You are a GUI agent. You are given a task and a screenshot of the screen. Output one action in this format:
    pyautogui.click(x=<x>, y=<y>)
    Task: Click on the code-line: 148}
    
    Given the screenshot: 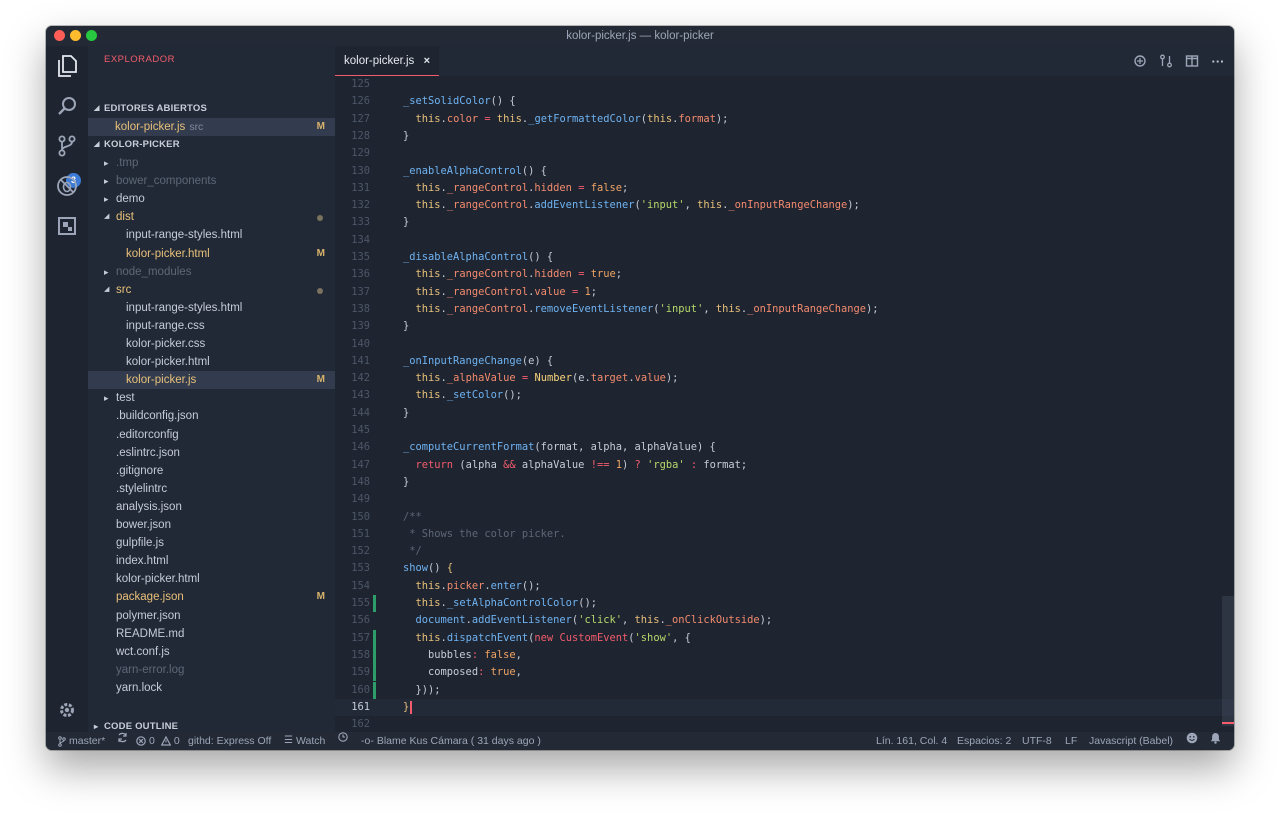 What is the action you would take?
    pyautogui.click(x=784, y=482)
    